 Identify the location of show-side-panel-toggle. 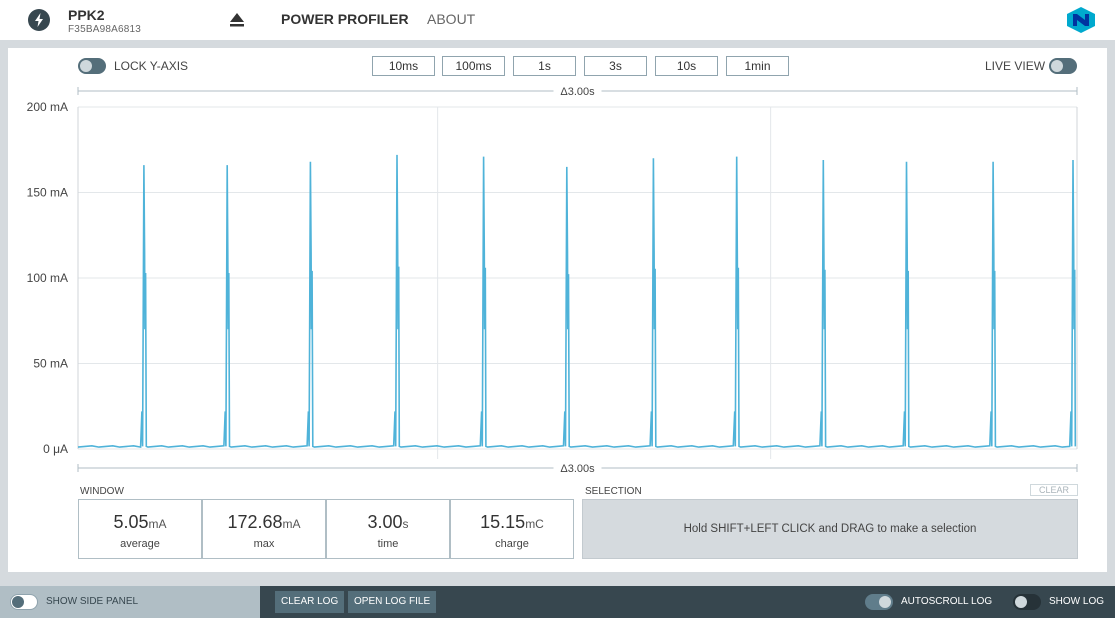
(24, 602).